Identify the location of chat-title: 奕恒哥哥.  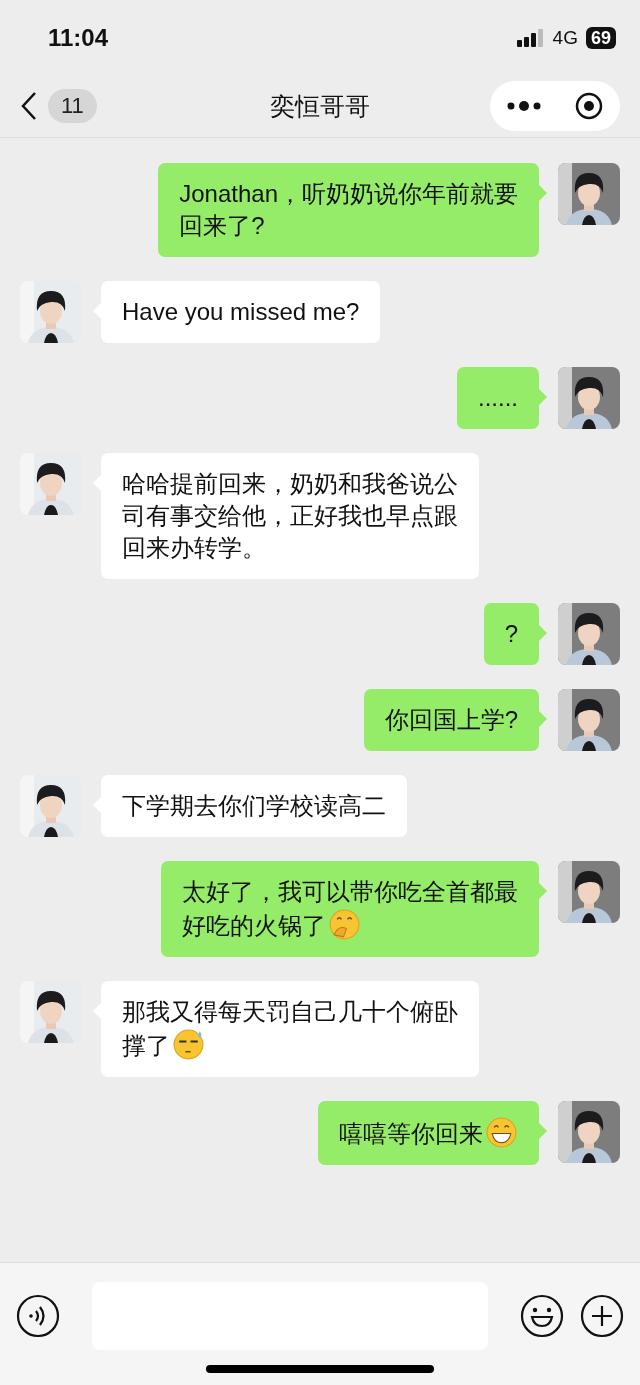
(320, 106).